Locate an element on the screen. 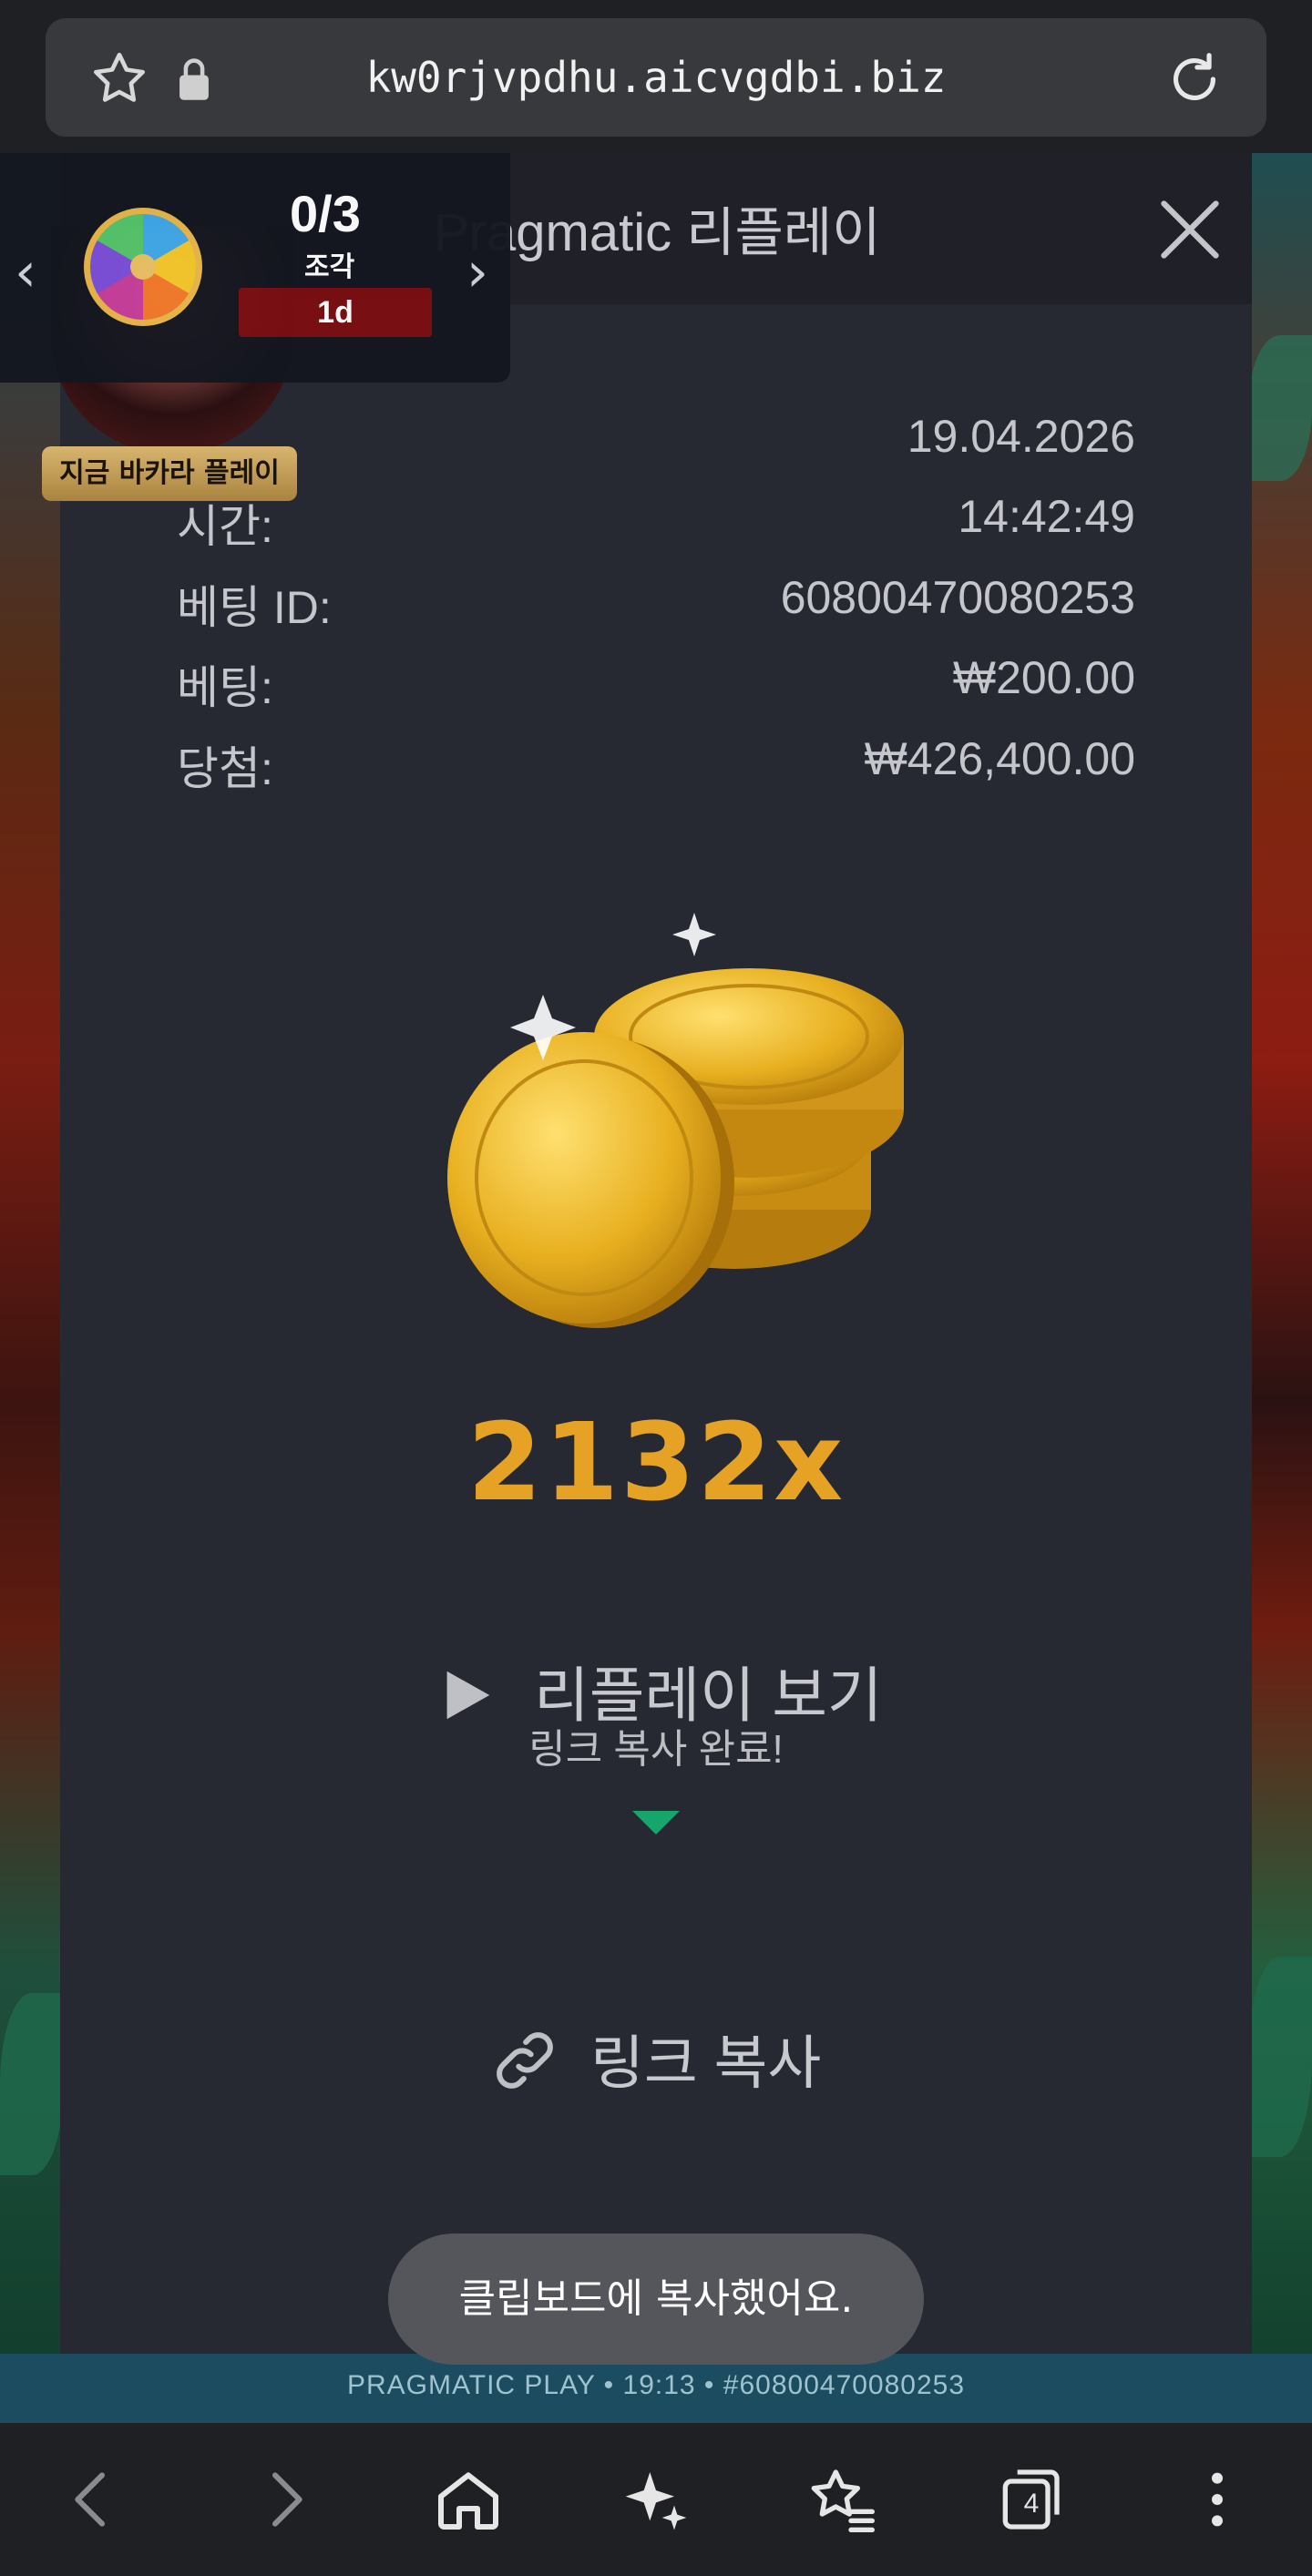  fortune-wheel-widget: ‹ 0/3 조각 1d › is located at coordinates (255, 268).